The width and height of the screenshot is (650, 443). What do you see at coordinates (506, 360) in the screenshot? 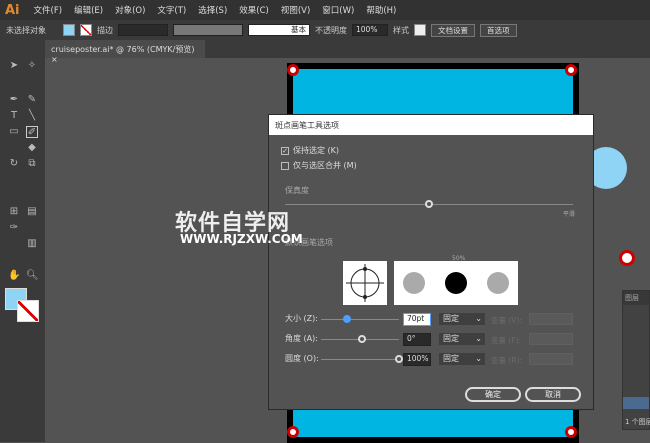
I see `row-variation-label: 变量 (R):` at bounding box center [506, 360].